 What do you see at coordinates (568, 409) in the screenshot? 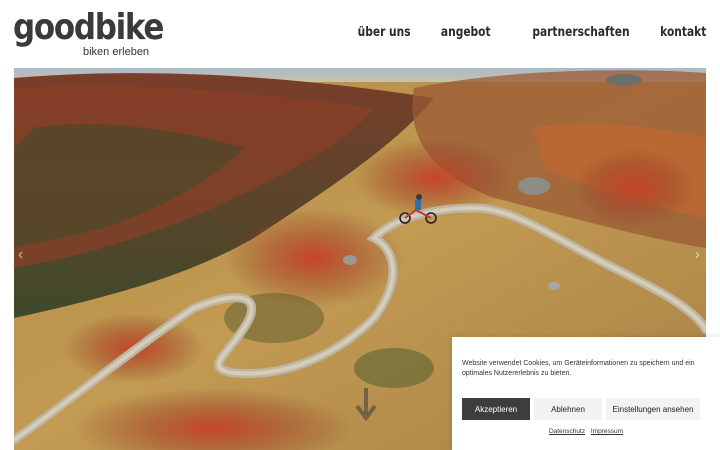
I see `deny-cookies-button: Ablehnen` at bounding box center [568, 409].